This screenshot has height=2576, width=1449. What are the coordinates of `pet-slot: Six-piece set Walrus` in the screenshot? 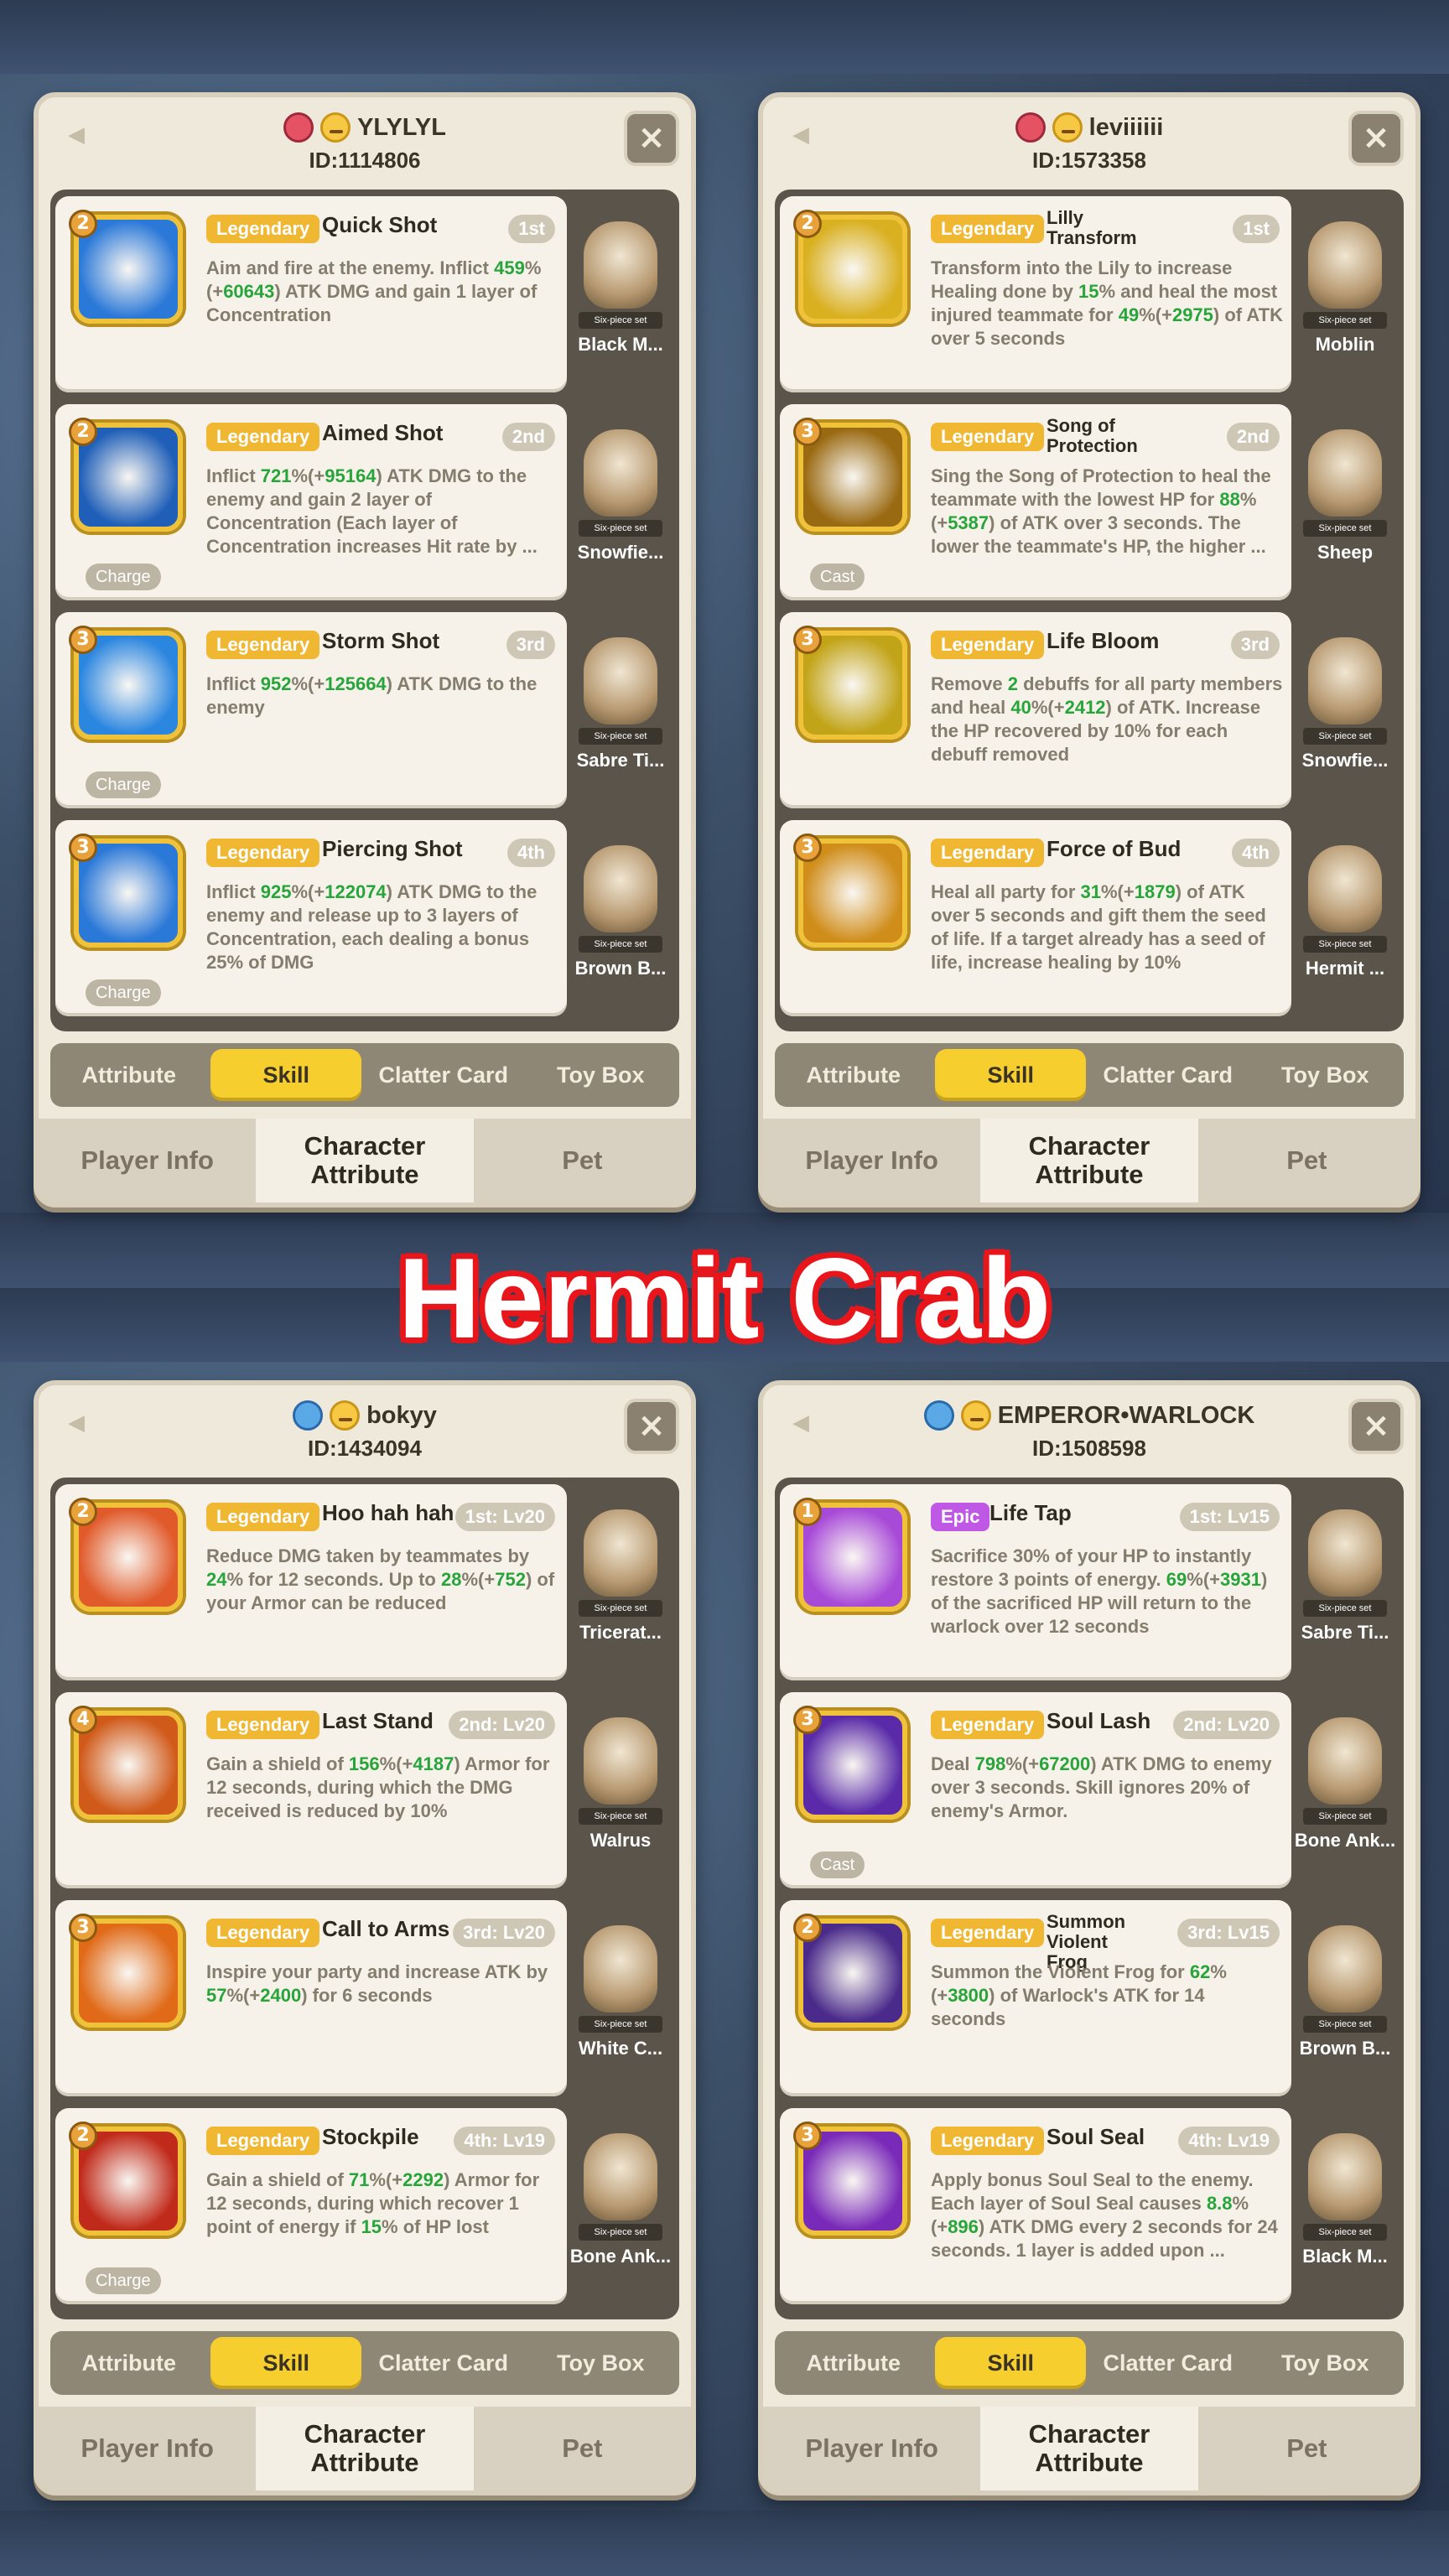 It's located at (620, 1790).